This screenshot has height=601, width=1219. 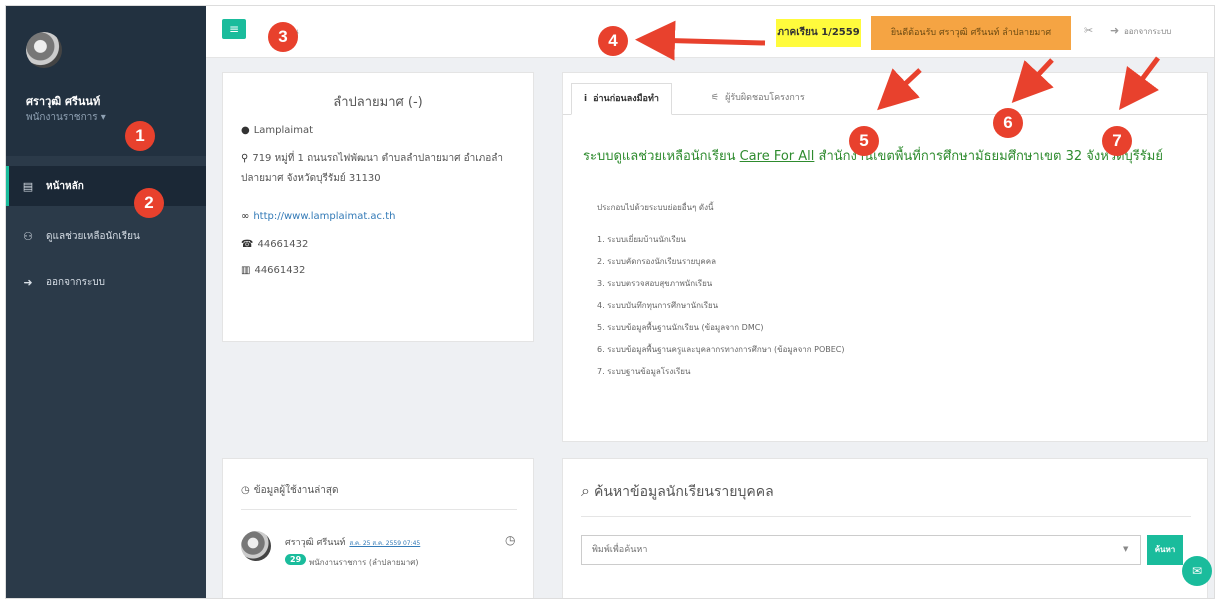 What do you see at coordinates (1008, 123) in the screenshot?
I see `callout-6: 6` at bounding box center [1008, 123].